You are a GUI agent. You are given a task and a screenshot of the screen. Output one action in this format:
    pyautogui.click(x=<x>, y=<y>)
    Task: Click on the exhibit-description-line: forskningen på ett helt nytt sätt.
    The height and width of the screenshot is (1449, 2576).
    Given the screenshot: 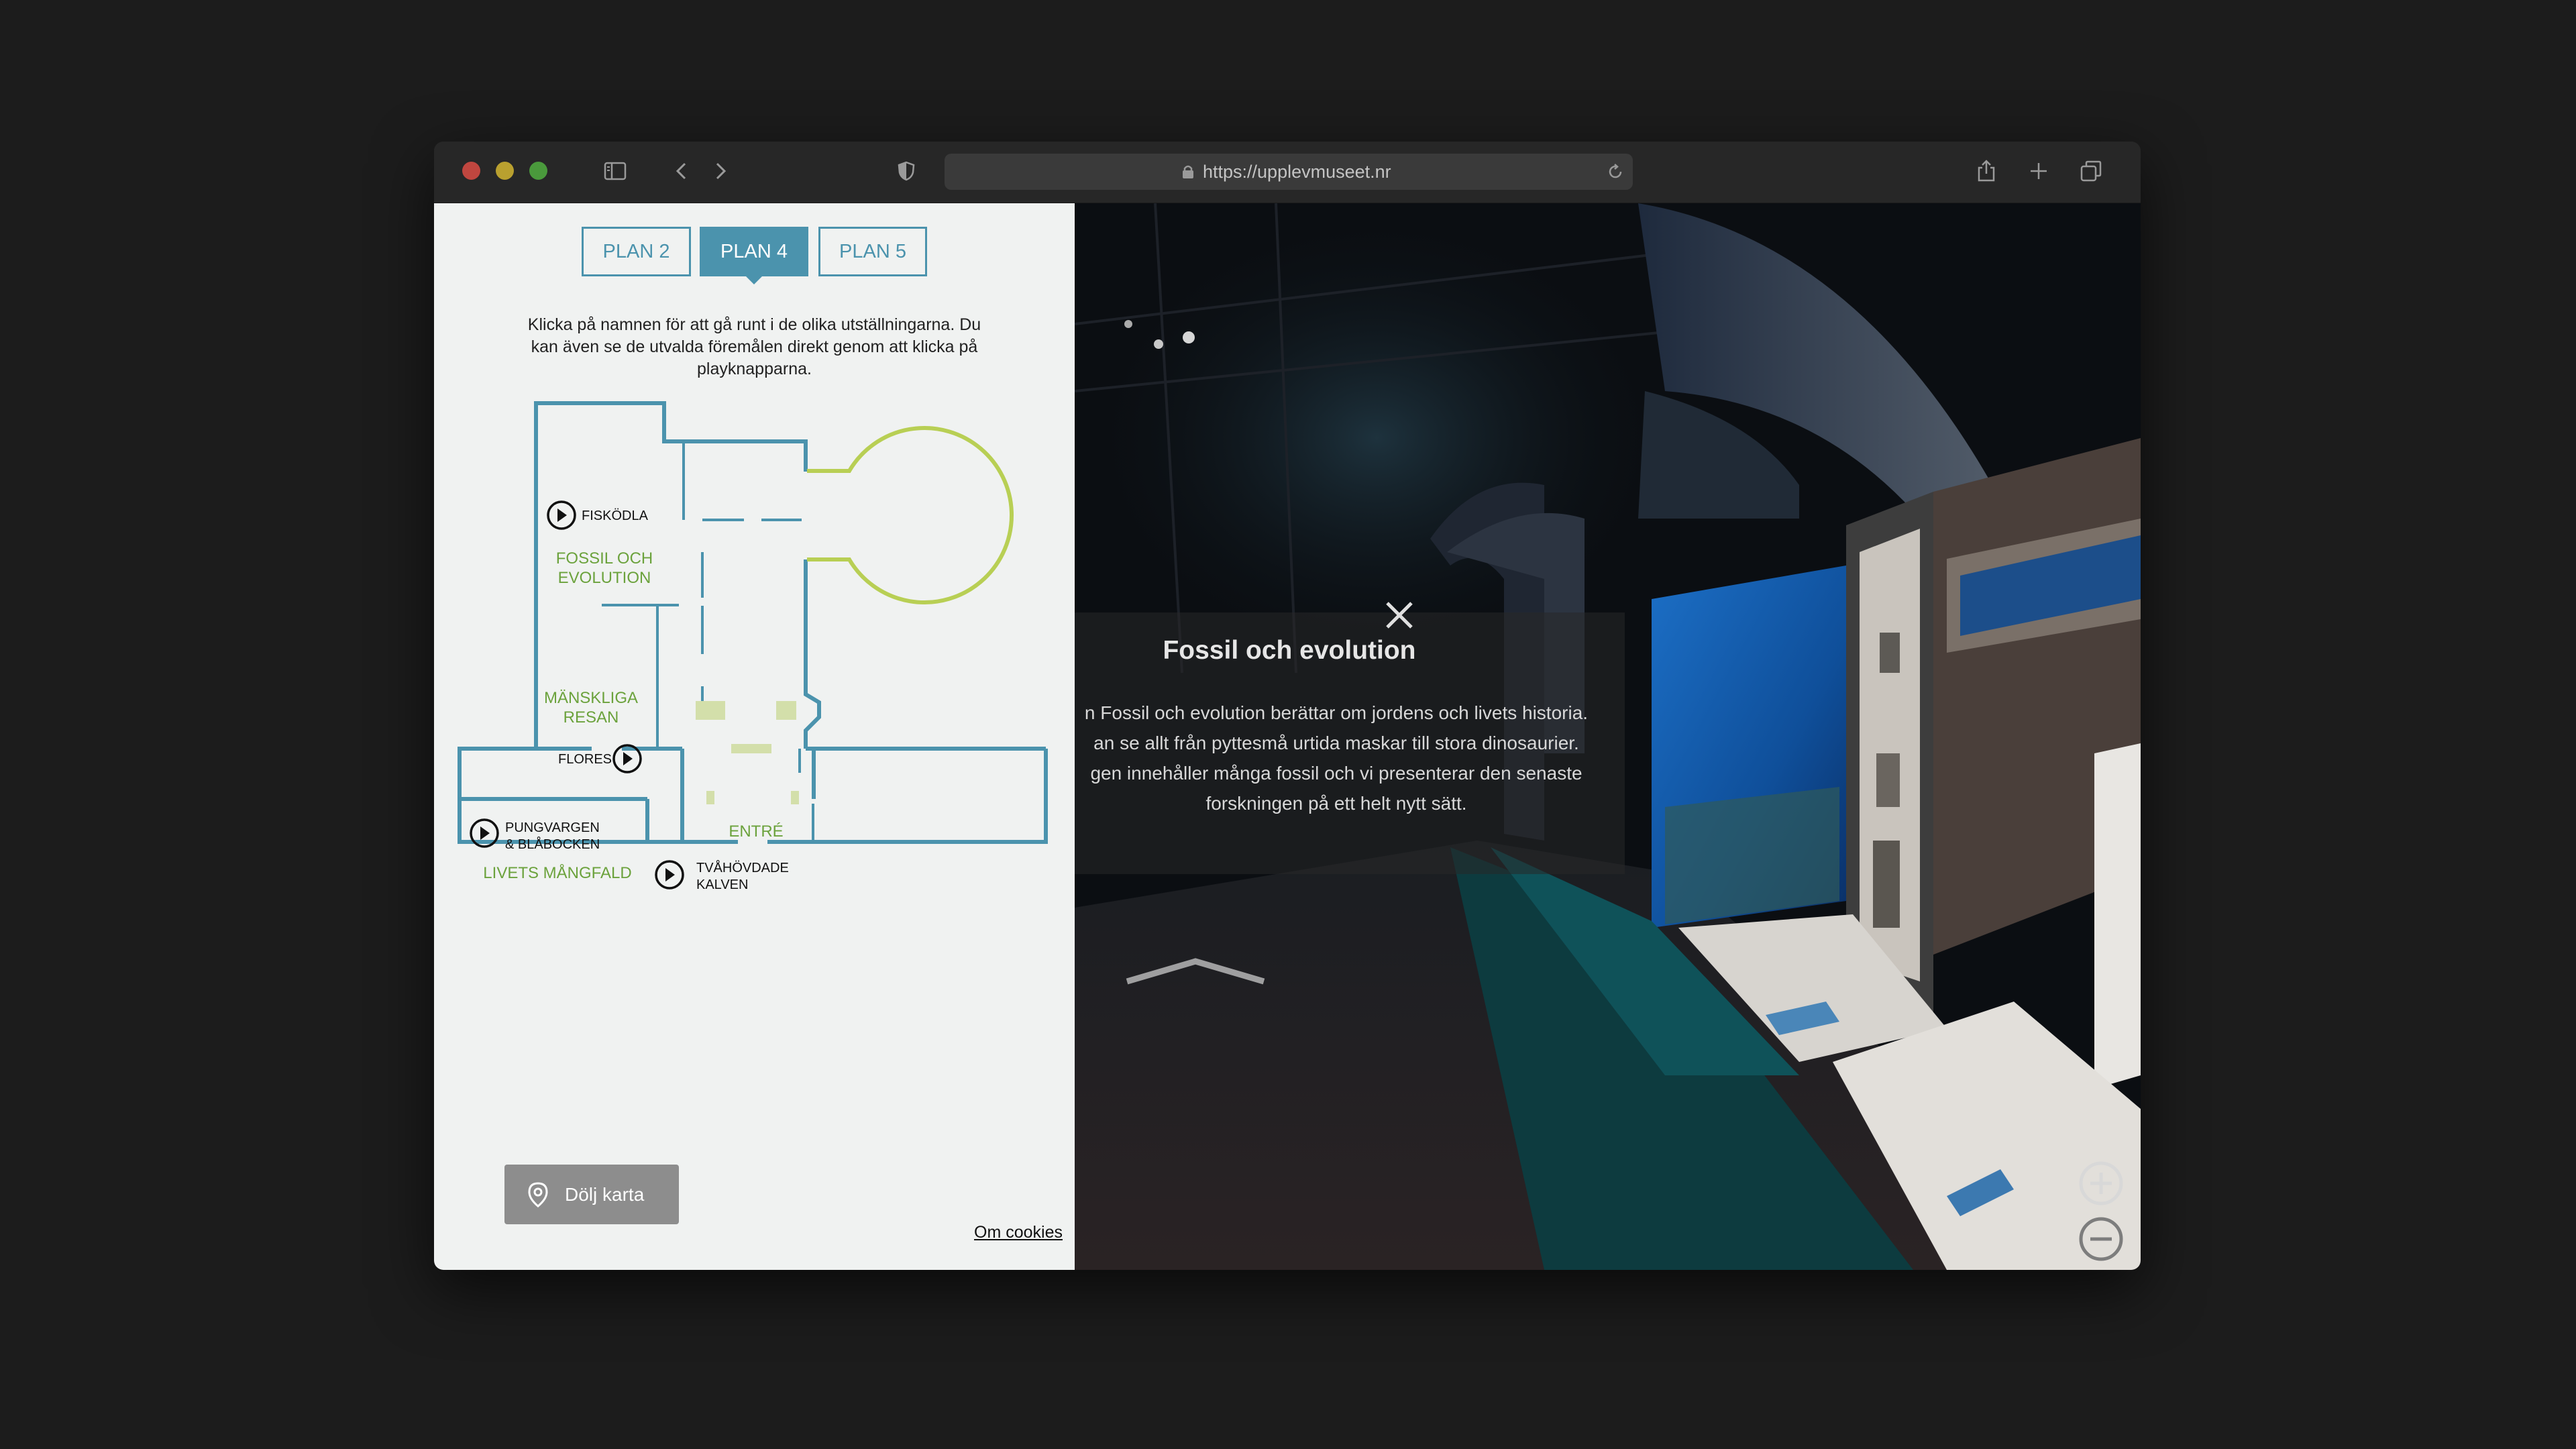 What is the action you would take?
    pyautogui.click(x=1336, y=803)
    